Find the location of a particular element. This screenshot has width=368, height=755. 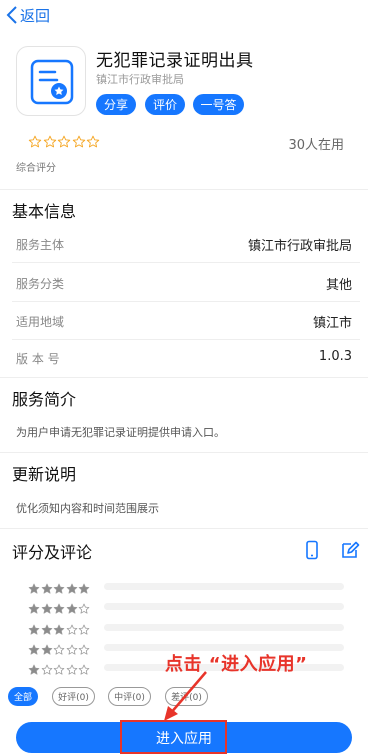

yihaoda-button: 一号答 is located at coordinates (218, 104).